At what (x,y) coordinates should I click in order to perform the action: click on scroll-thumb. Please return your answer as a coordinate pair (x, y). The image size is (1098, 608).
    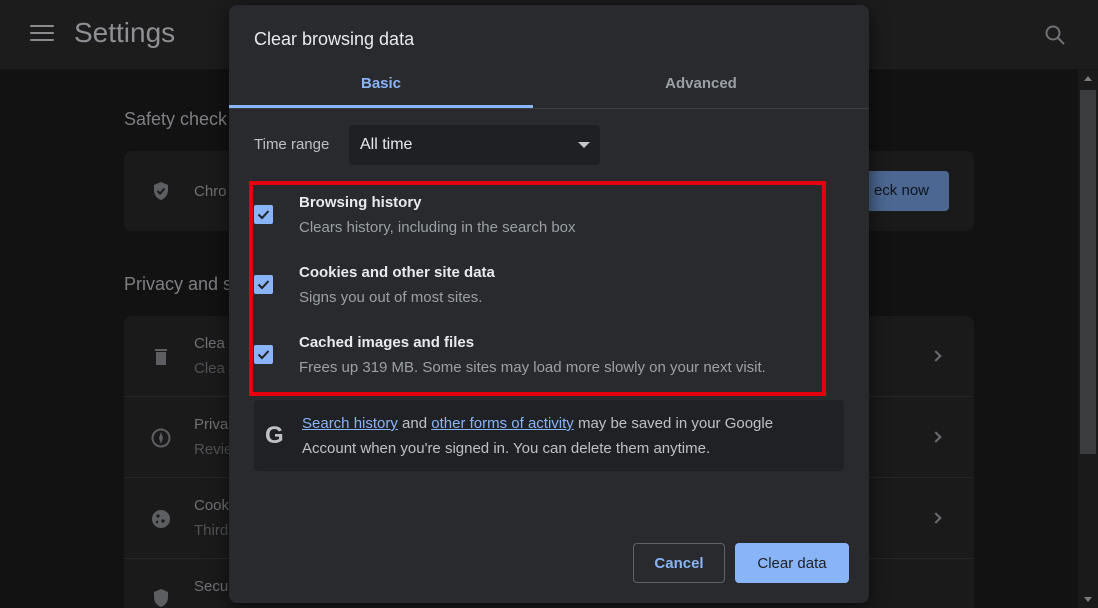
    Looking at the image, I should click on (1088, 272).